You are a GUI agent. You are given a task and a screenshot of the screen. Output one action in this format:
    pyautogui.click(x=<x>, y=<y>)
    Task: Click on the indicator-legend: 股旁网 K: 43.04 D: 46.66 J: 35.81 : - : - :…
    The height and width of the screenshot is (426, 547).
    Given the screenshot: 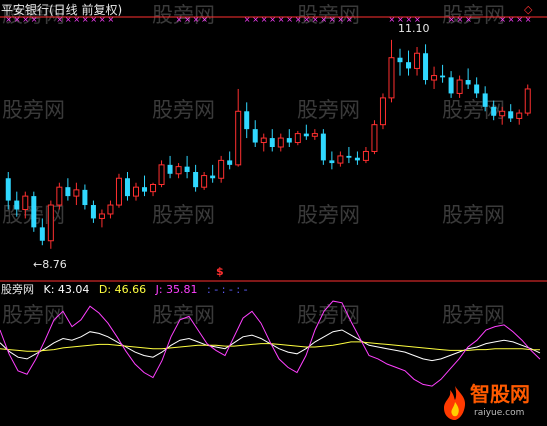 What is the action you would take?
    pyautogui.click(x=124, y=289)
    